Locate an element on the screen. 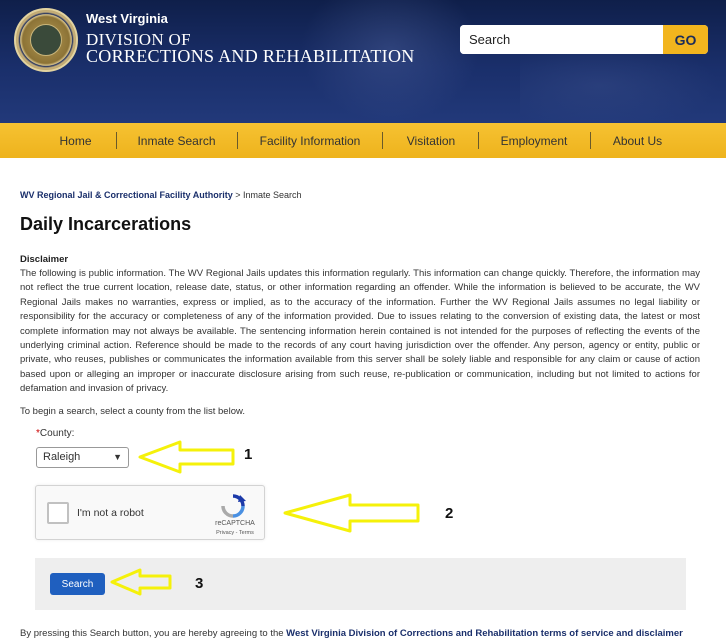 This screenshot has width=726, height=640. search-go-button: GO is located at coordinates (685, 39).